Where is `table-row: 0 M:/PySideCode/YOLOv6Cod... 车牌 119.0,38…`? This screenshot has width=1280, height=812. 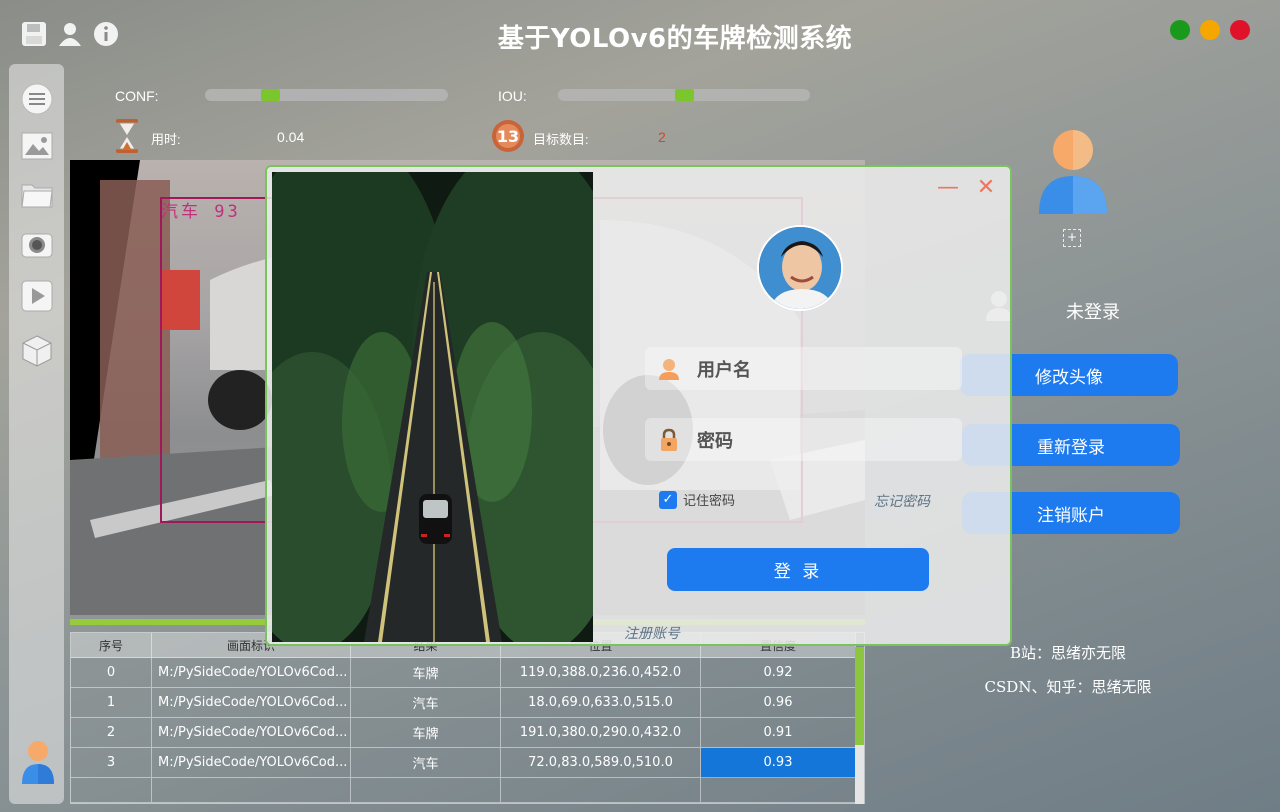
table-row: 0 M:/PySideCode/YOLOv6Cod... 车牌 119.0,38… is located at coordinates (463, 673).